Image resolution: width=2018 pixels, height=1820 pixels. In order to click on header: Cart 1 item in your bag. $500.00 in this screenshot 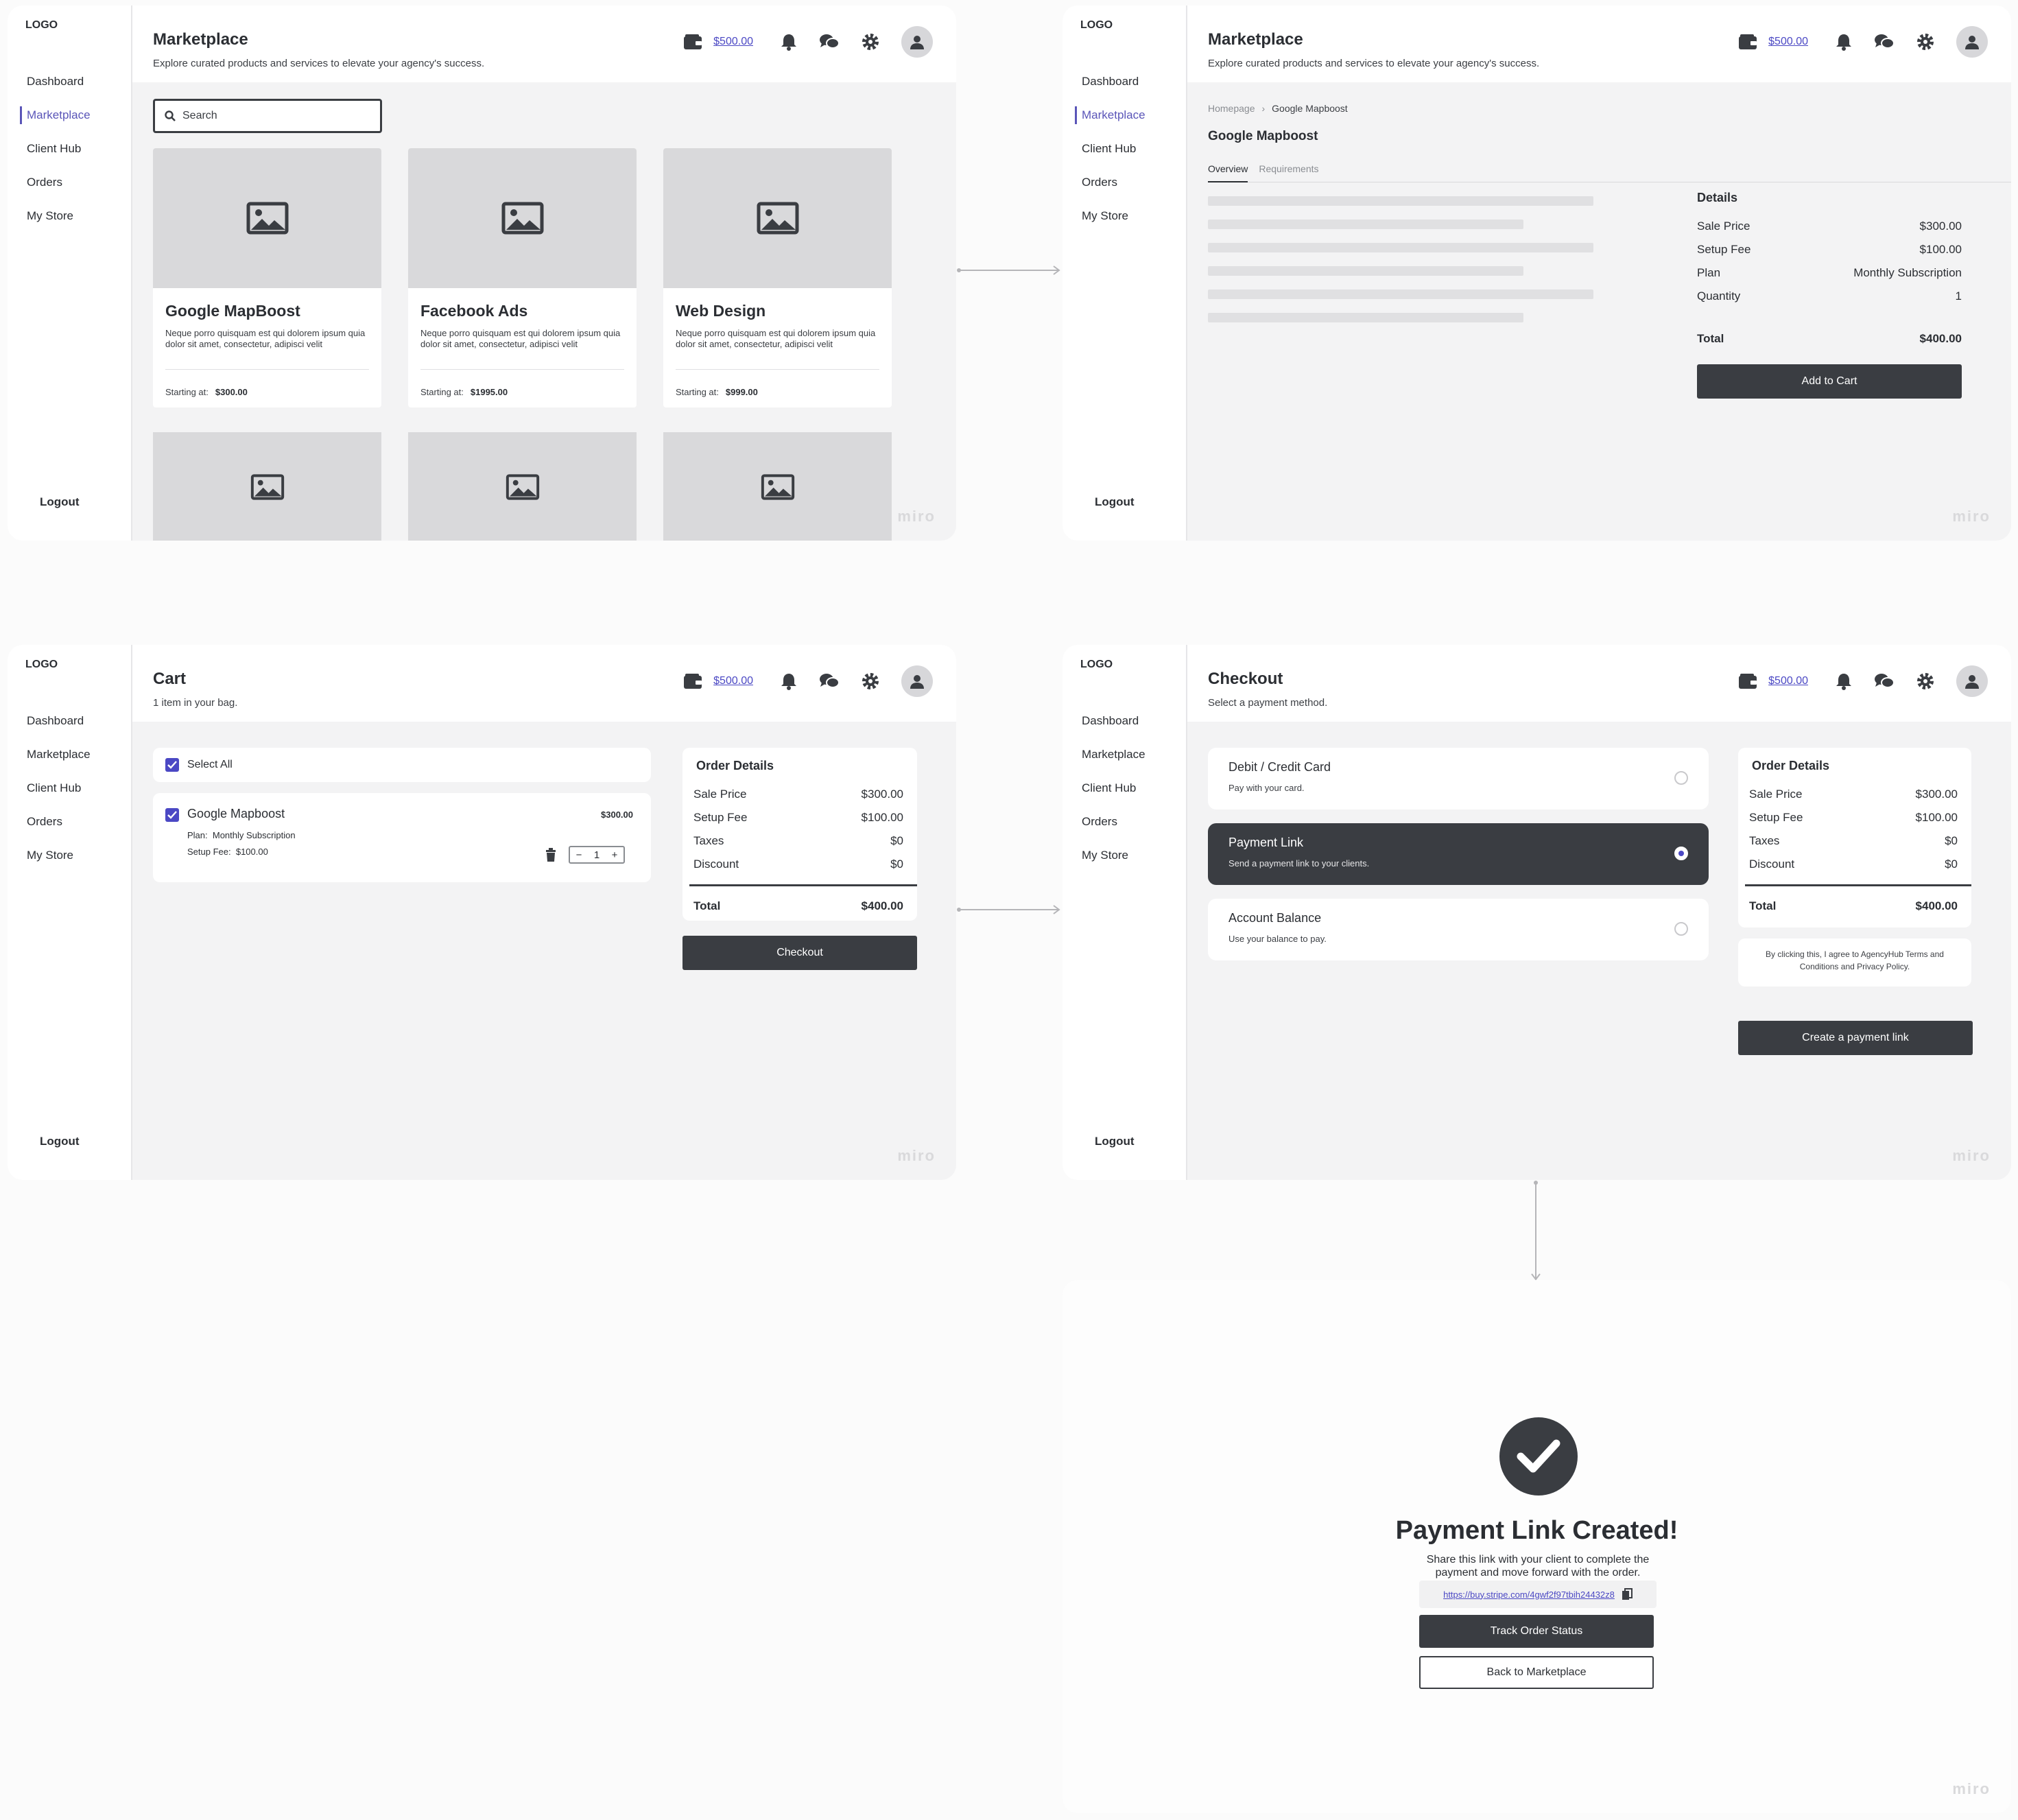, I will do `click(544, 683)`.